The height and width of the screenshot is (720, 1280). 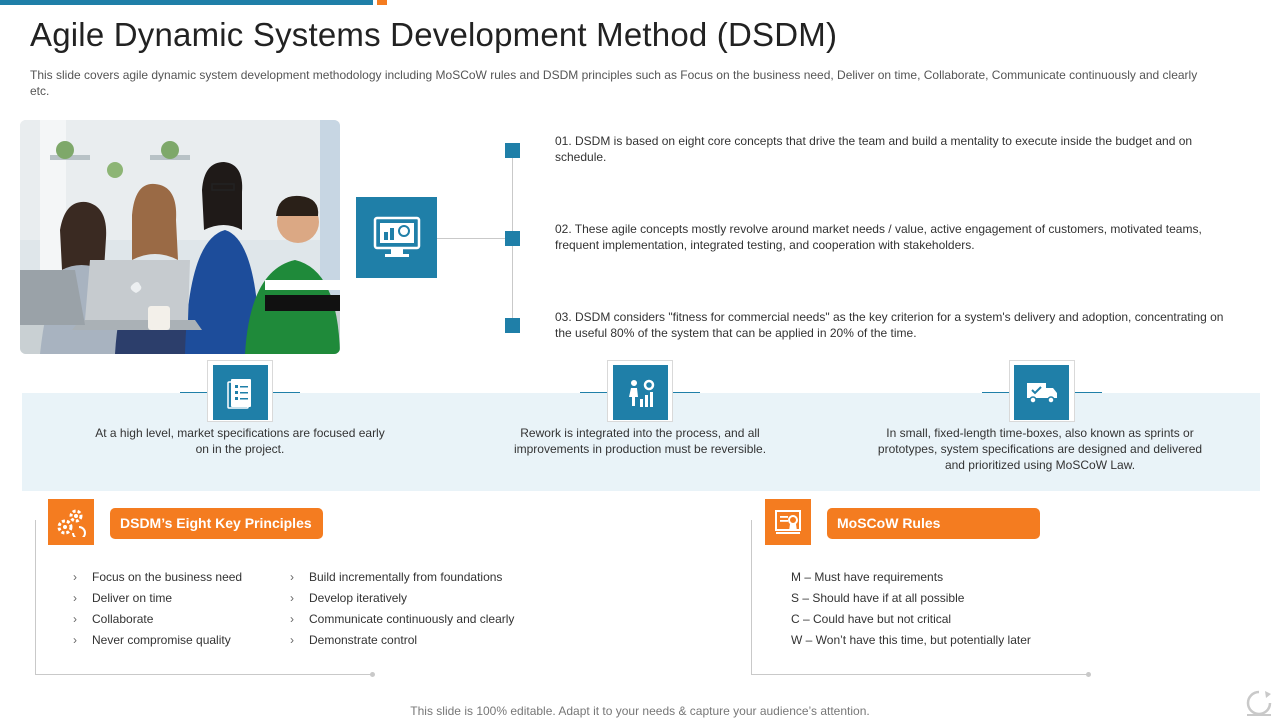 What do you see at coordinates (186, 2) in the screenshot?
I see `top-accent-bar-blue` at bounding box center [186, 2].